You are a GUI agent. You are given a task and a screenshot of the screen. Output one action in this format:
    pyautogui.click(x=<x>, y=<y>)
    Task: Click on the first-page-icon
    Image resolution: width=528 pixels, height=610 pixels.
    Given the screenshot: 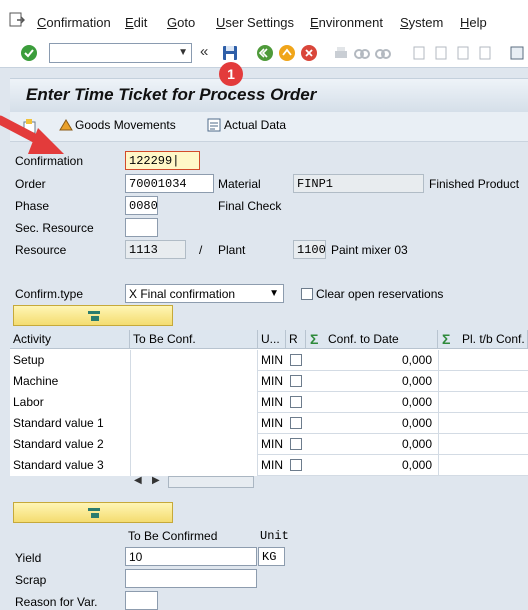 What is the action you would take?
    pyautogui.click(x=419, y=53)
    